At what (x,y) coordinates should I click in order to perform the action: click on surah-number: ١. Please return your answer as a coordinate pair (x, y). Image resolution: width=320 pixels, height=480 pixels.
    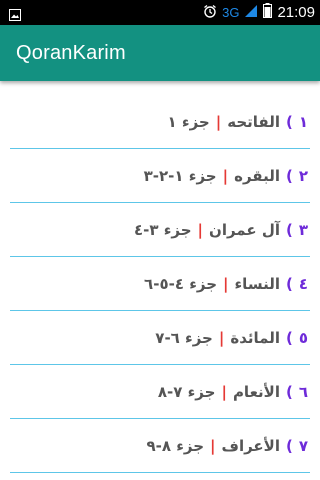
    Looking at the image, I should click on (303, 121).